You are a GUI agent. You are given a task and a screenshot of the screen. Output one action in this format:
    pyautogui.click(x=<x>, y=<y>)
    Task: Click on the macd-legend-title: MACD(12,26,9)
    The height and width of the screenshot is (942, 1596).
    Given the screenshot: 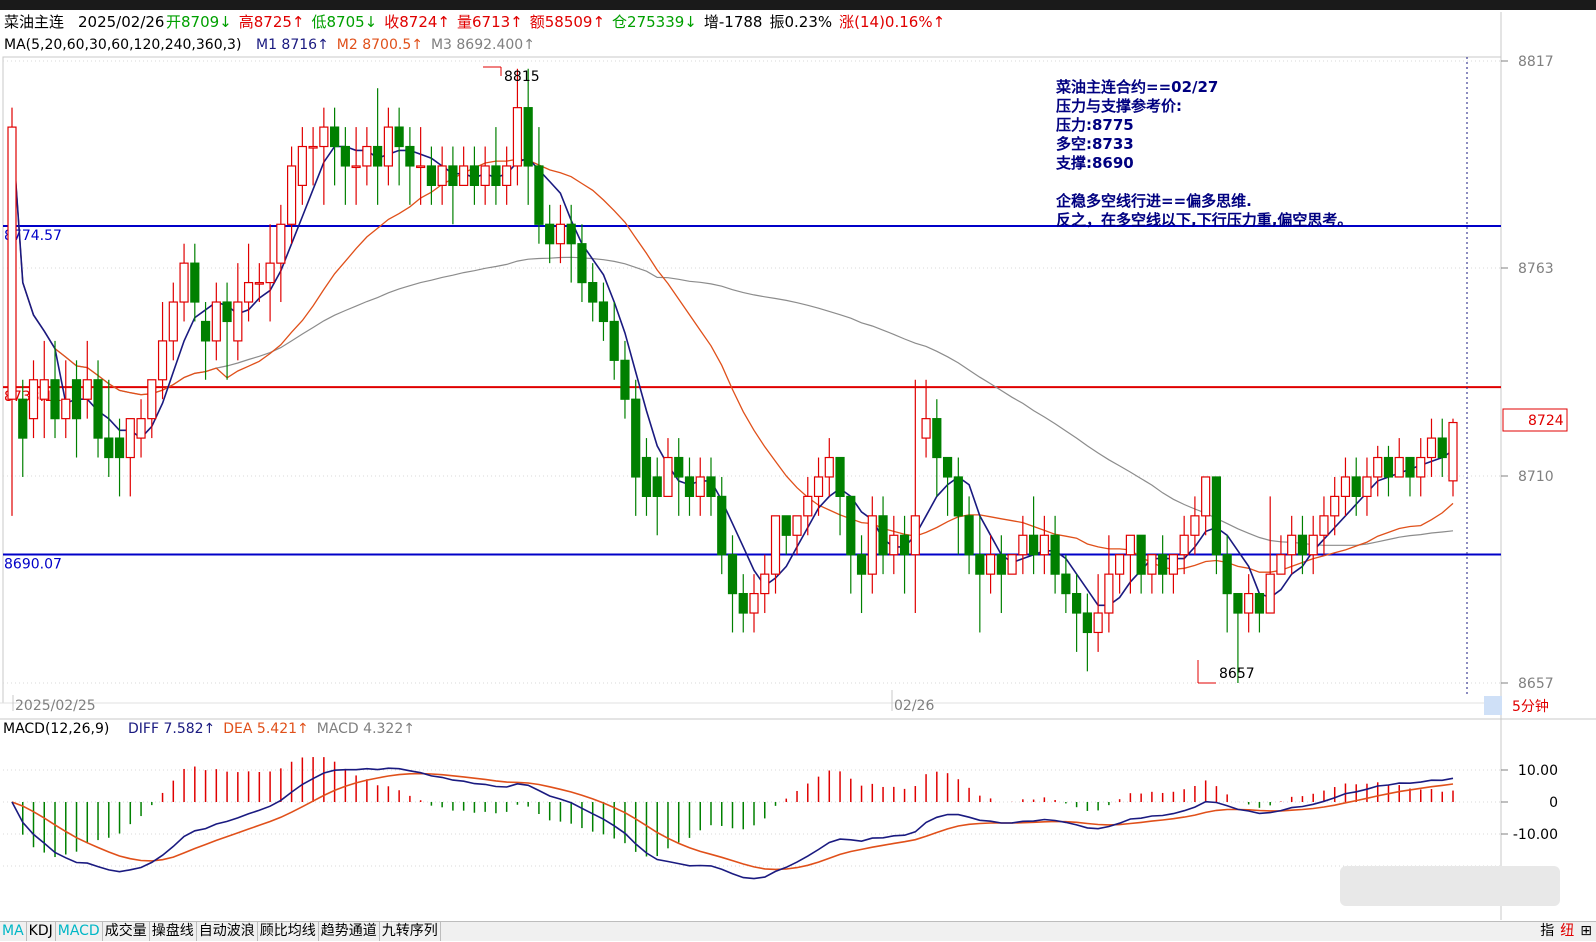 What is the action you would take?
    pyautogui.click(x=56, y=729)
    